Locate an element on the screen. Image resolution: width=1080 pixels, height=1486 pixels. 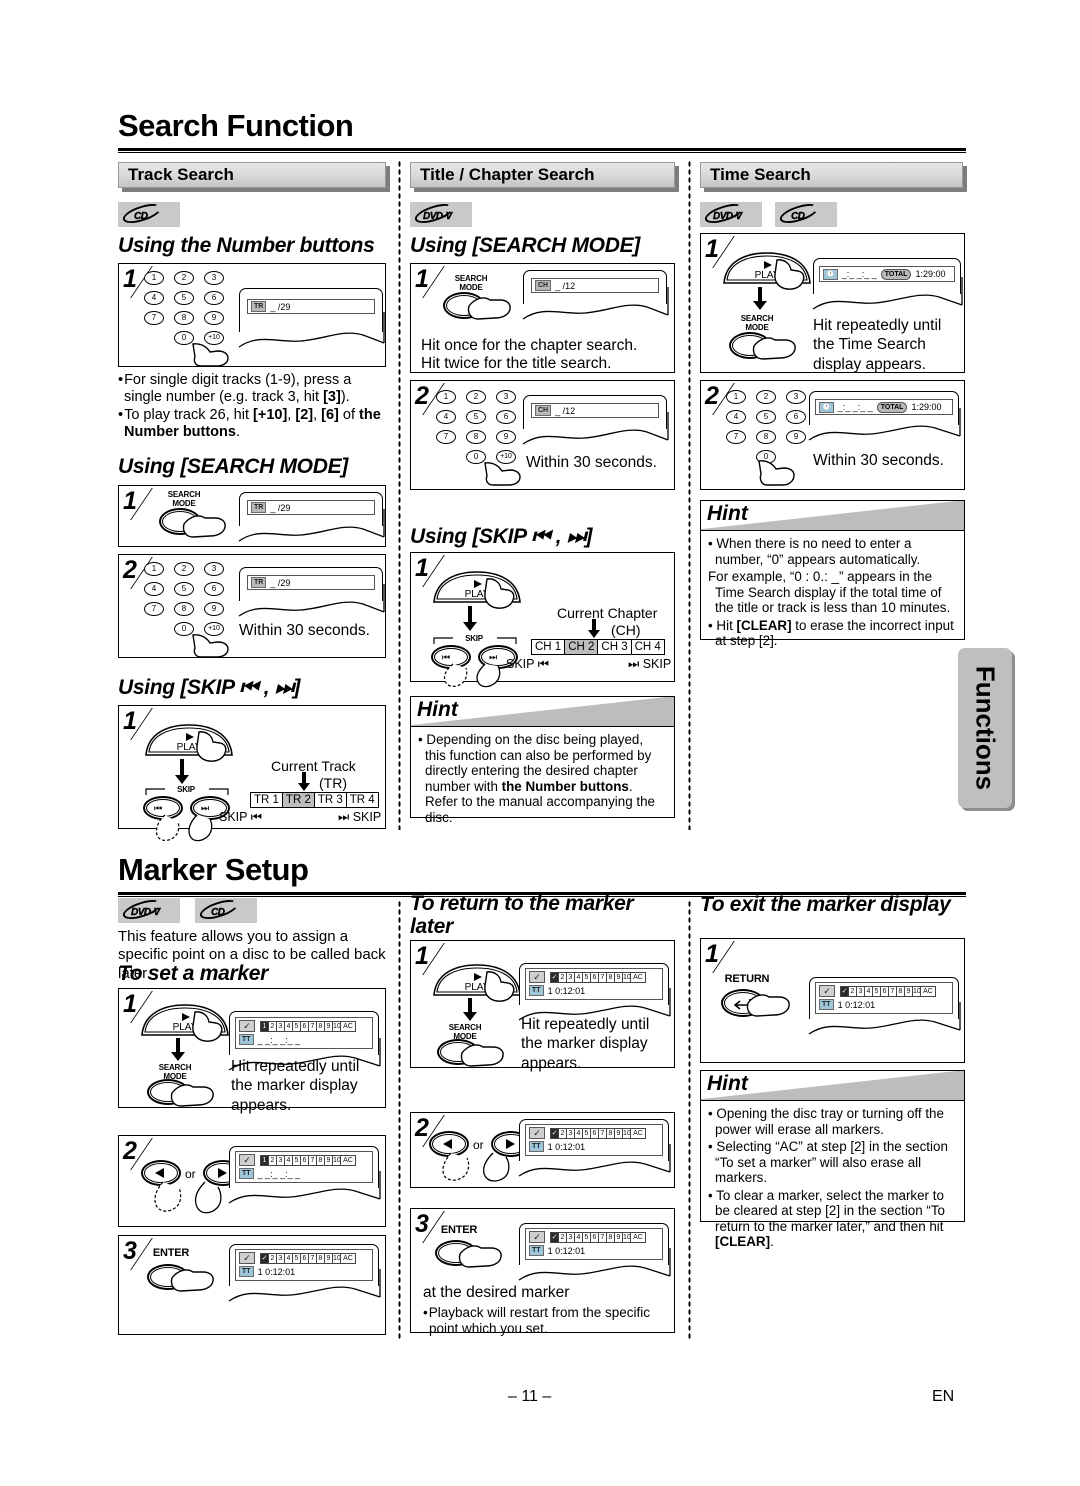
step-box-track-sm-1: 1 SEARCH MODE TR _ /29 is located at coordinates (252, 516).